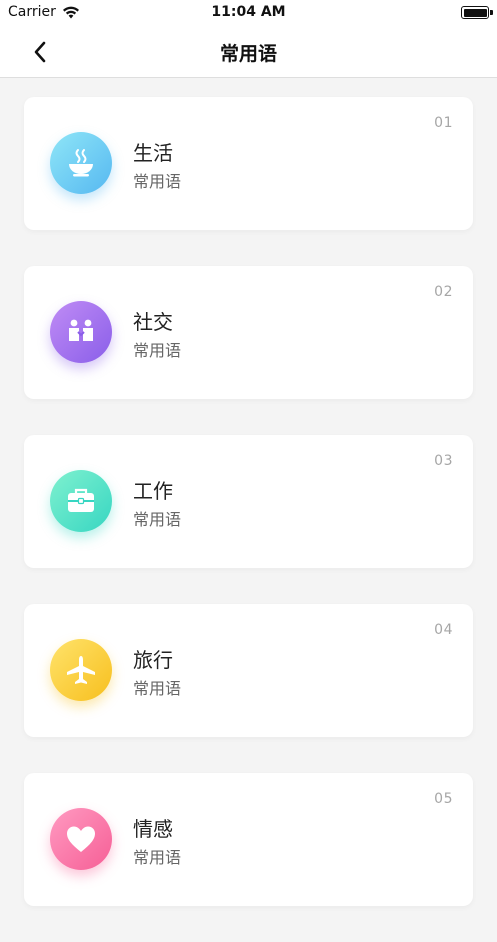 This screenshot has height=942, width=497. I want to click on category-name: 生活, so click(153, 153).